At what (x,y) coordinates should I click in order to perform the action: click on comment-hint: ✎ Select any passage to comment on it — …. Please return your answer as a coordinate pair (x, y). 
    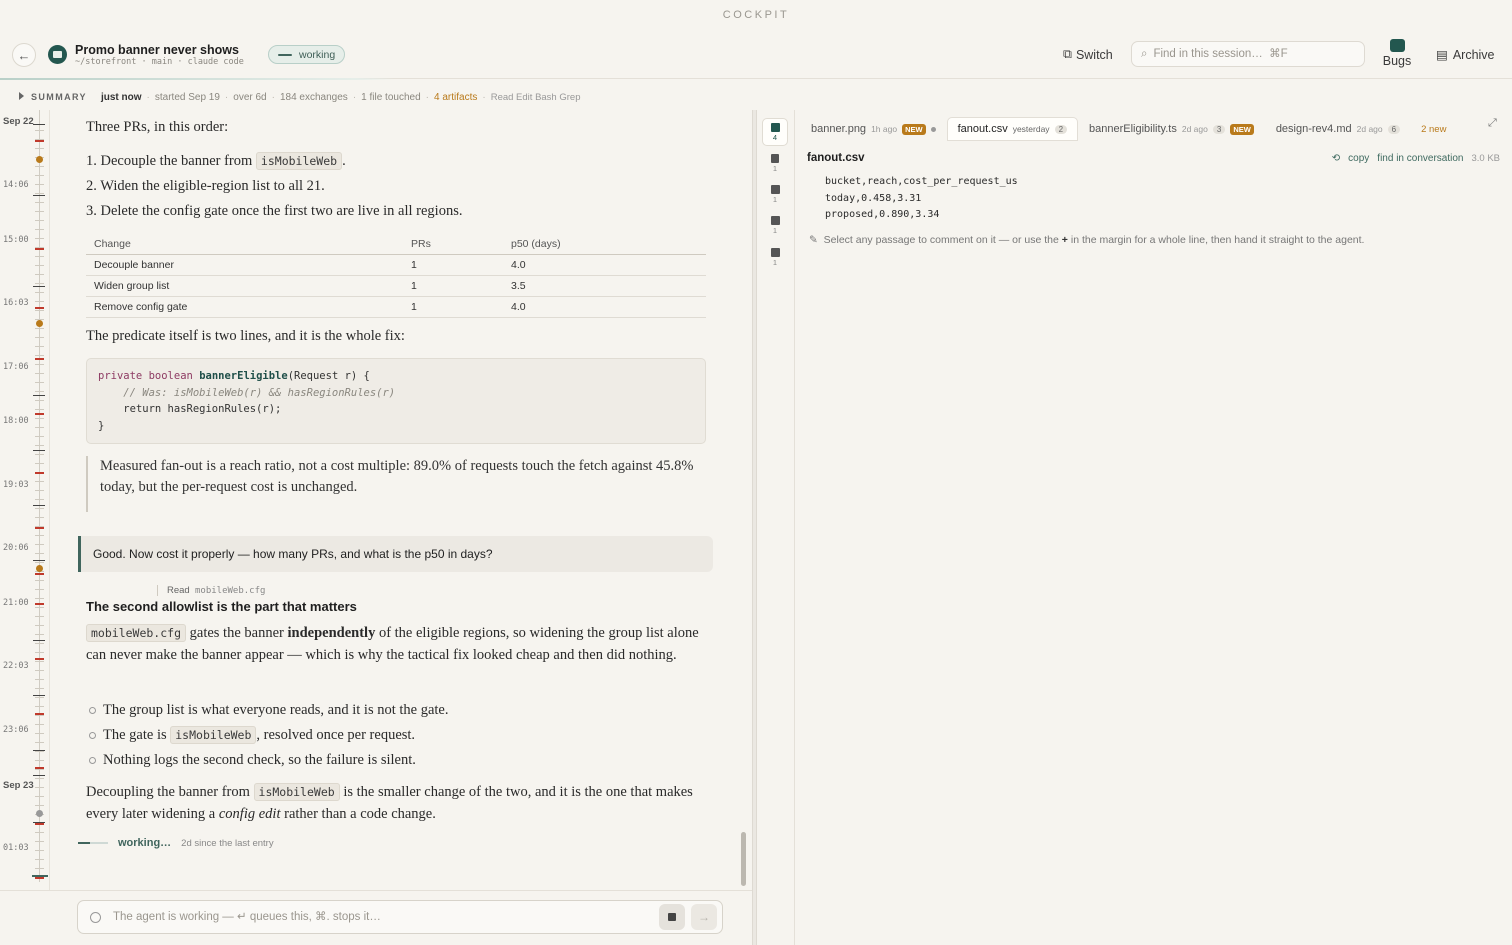
    Looking at the image, I should click on (1087, 240).